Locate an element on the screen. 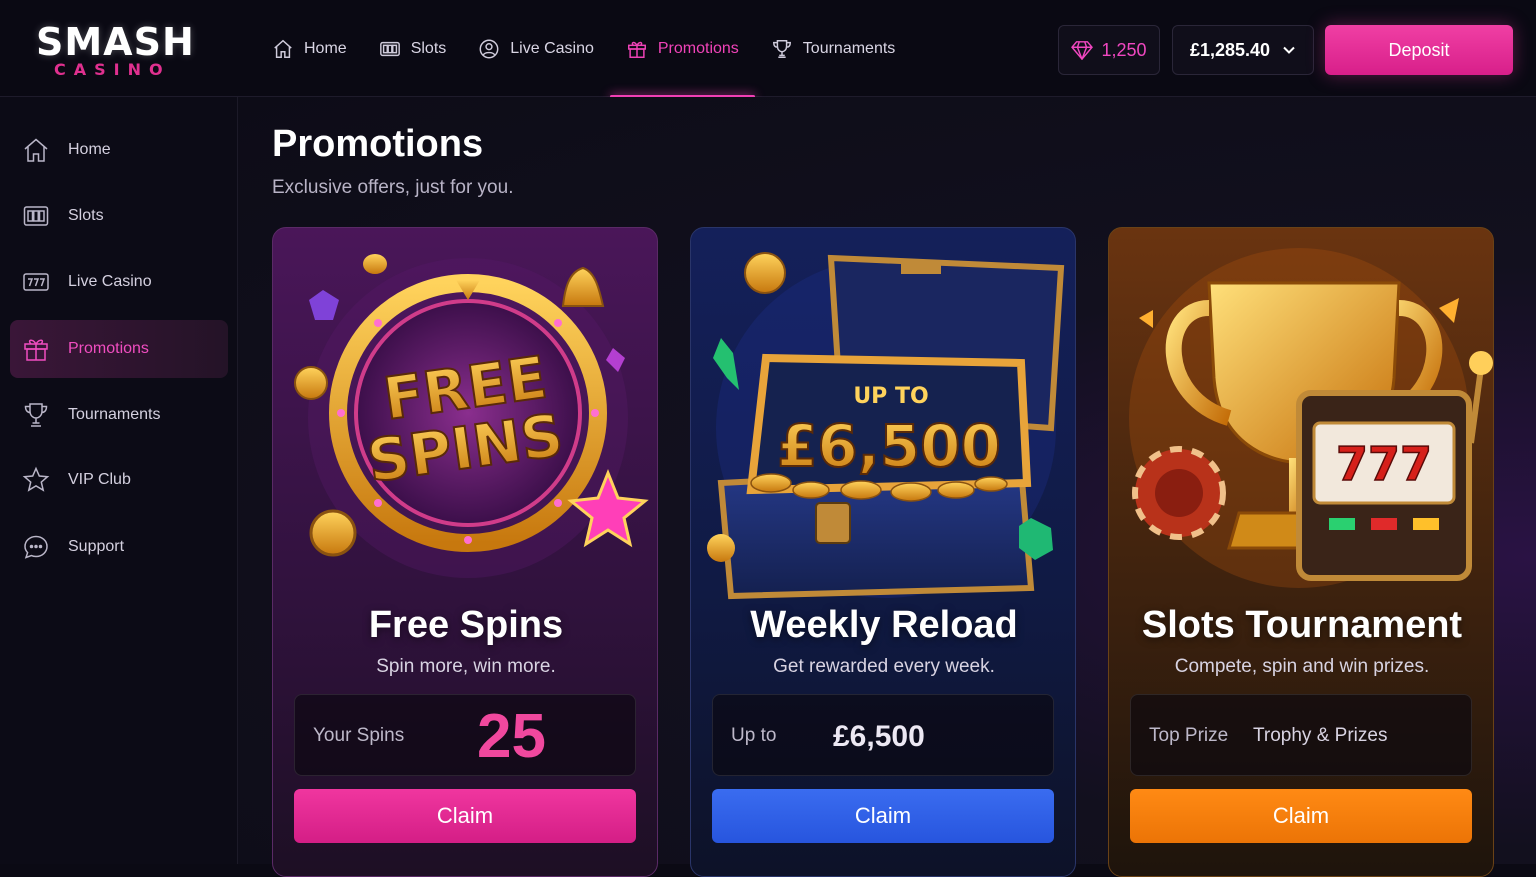  topnav-slots-label: Slots is located at coordinates (428, 48).